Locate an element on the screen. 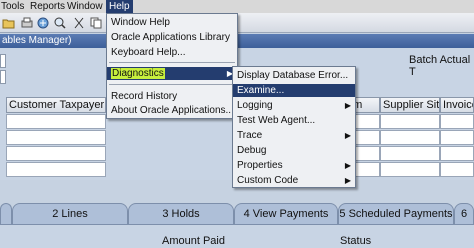  copy-icon is located at coordinates (96, 23).